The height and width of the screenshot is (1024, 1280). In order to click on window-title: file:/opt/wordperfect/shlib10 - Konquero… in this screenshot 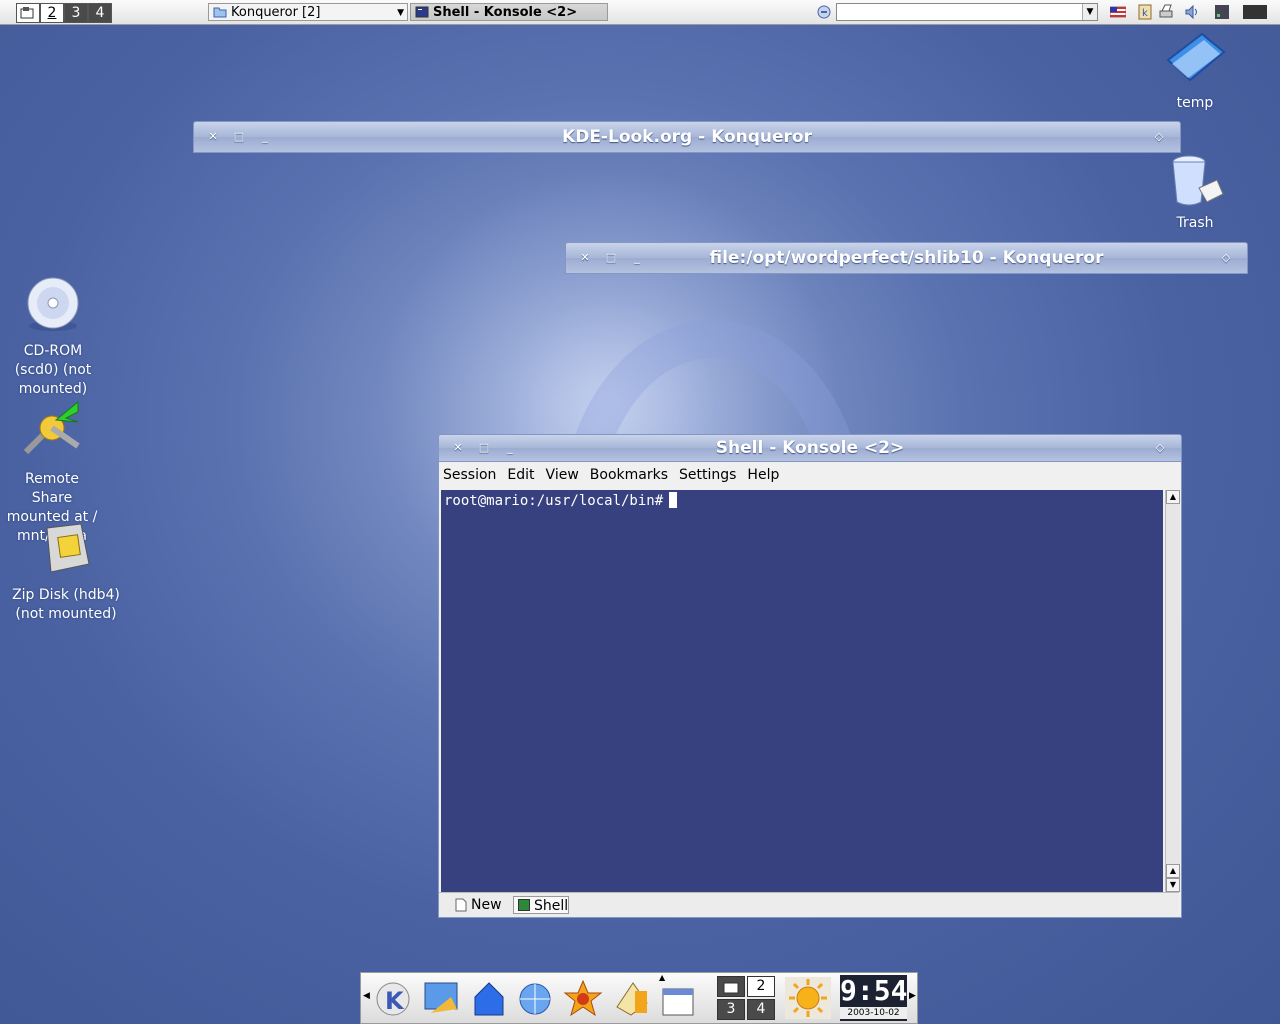, I will do `click(906, 258)`.